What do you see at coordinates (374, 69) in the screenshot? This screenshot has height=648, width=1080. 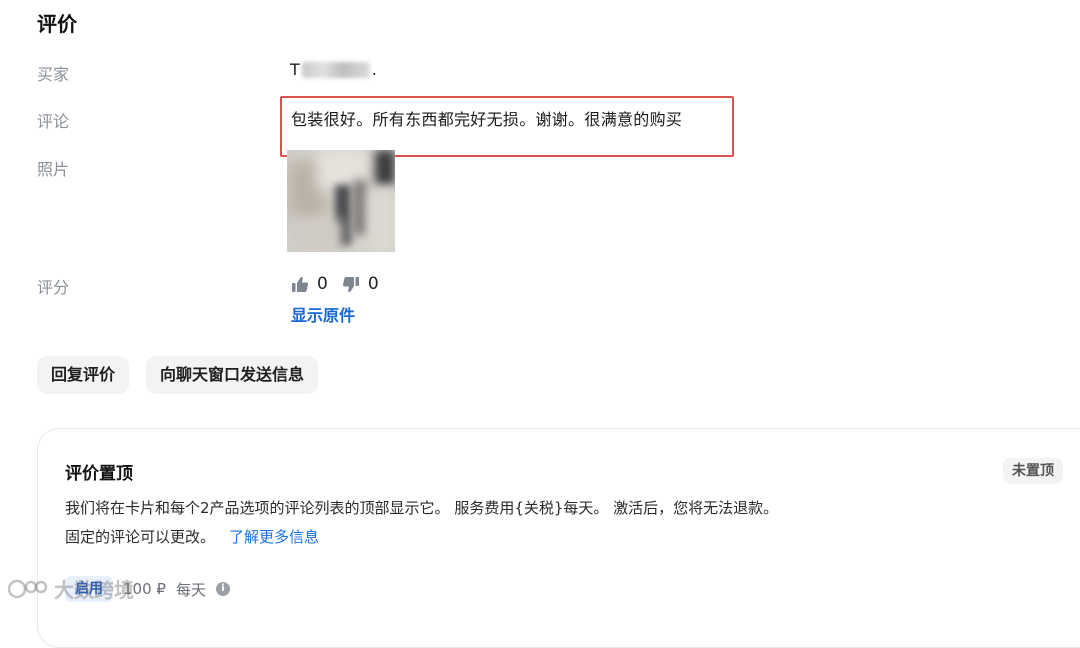 I see `buyer-suffix: .` at bounding box center [374, 69].